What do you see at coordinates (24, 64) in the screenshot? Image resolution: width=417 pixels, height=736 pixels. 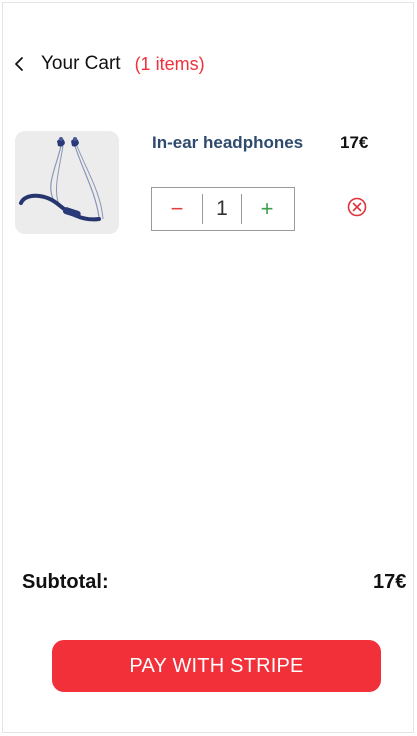 I see `back-button` at bounding box center [24, 64].